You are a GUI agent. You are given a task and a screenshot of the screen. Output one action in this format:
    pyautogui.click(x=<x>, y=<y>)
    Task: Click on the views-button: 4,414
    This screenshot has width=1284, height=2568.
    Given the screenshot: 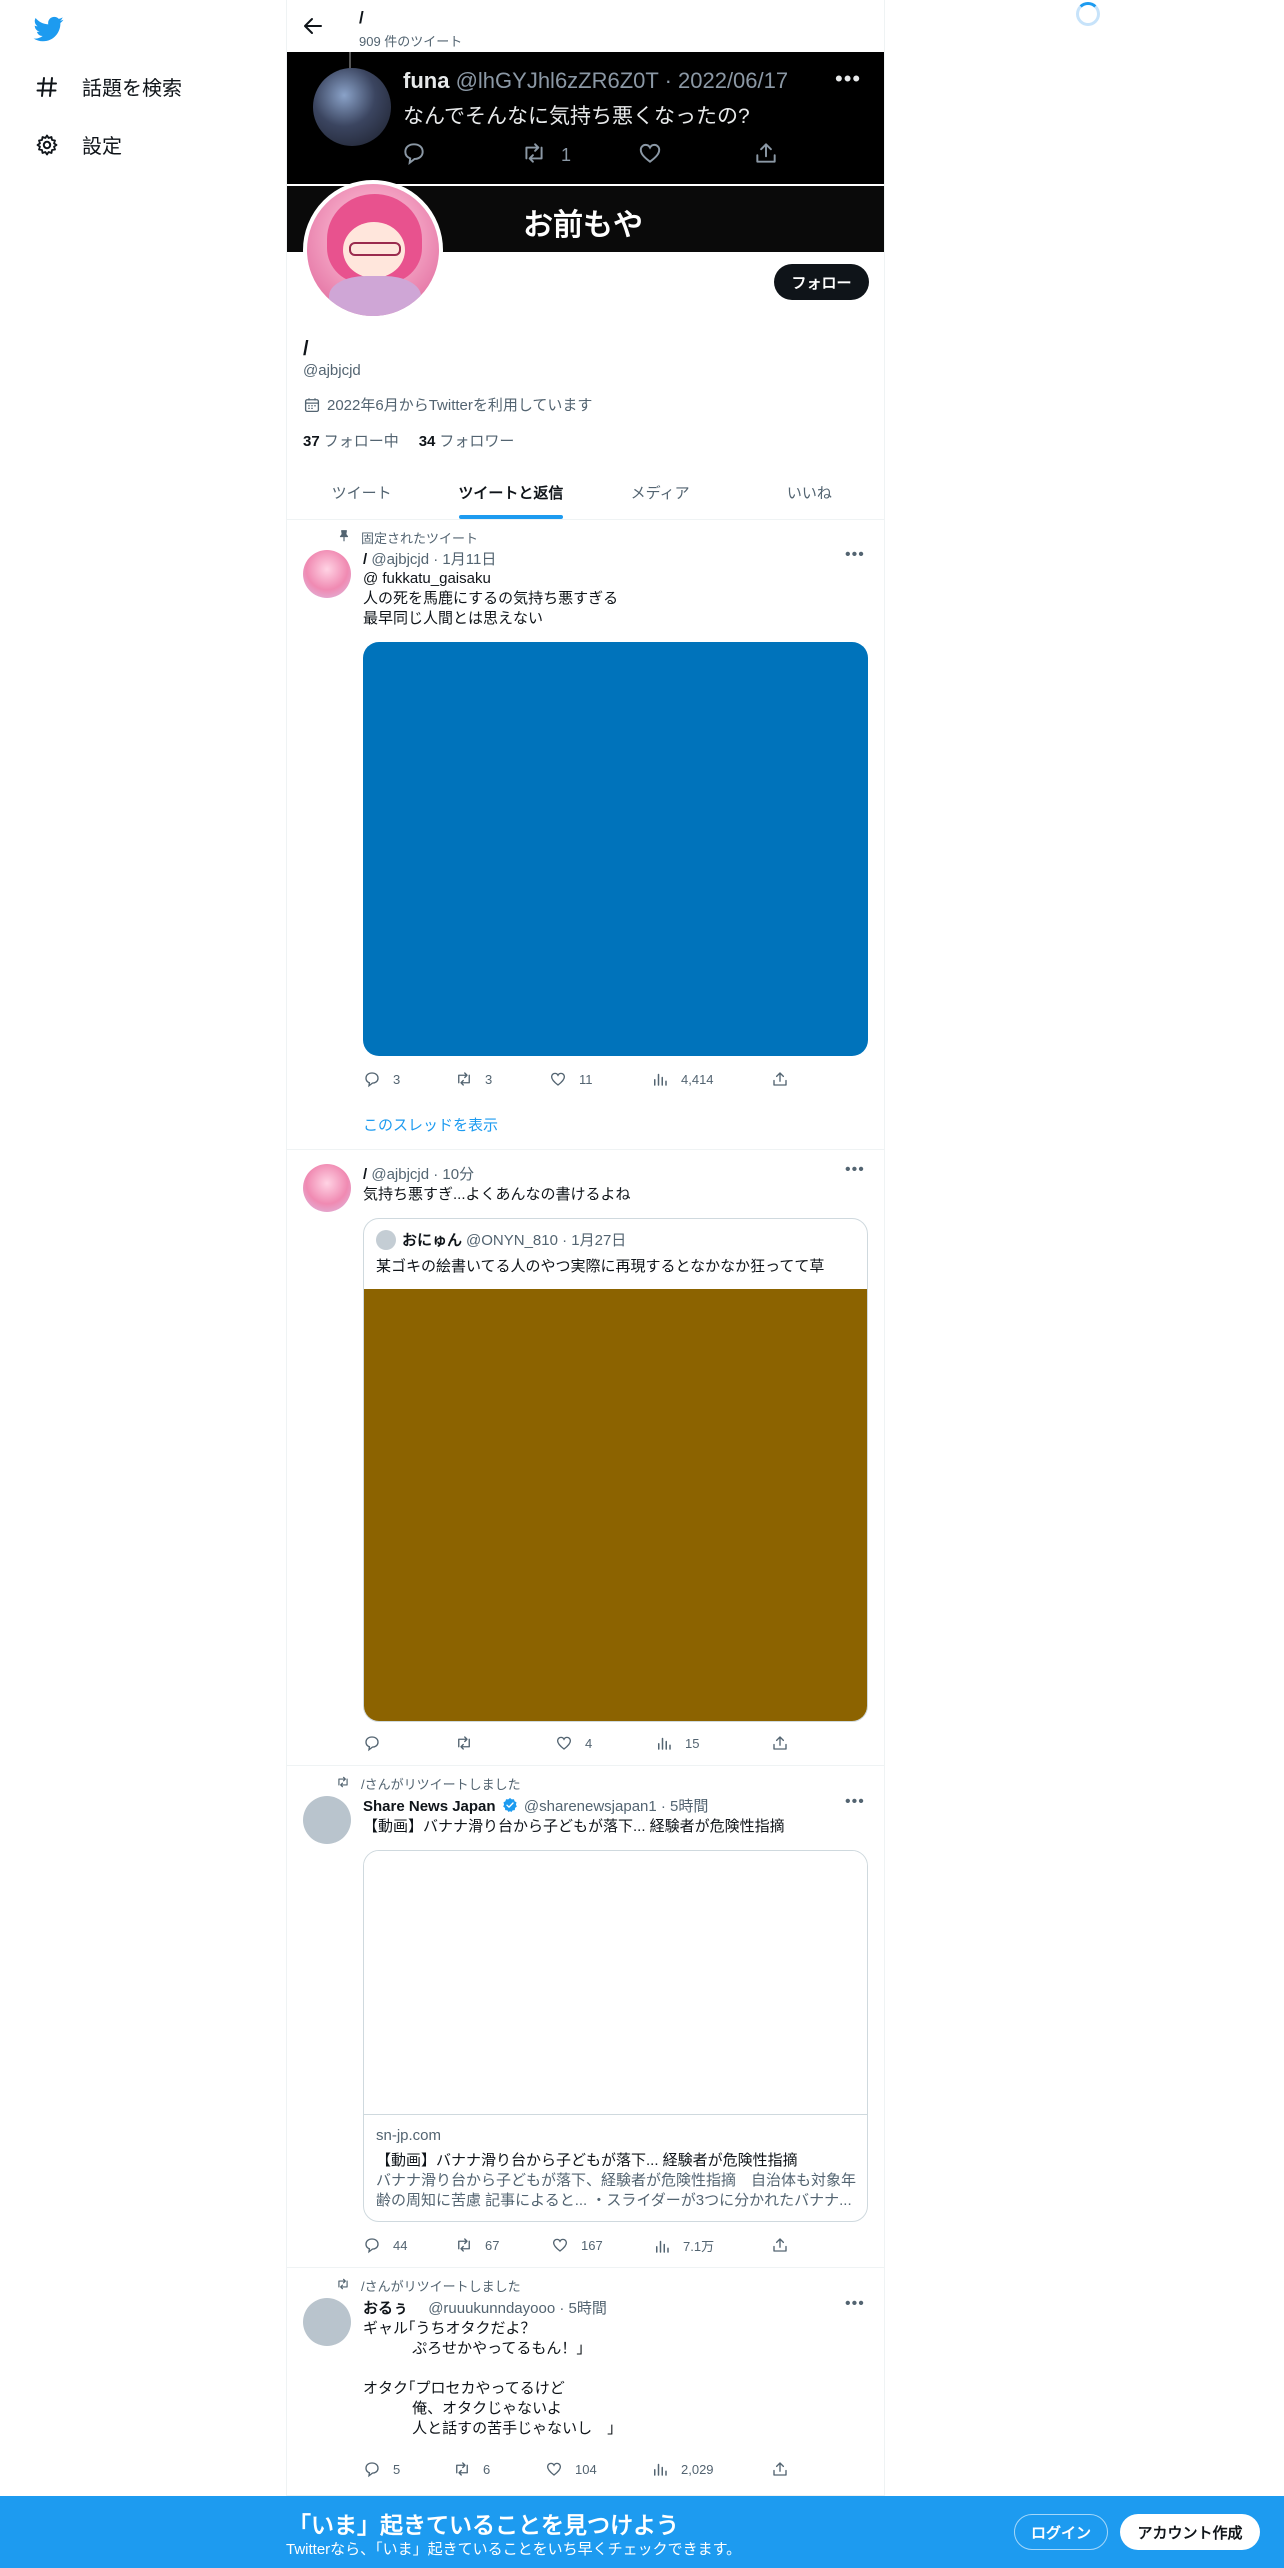 What is the action you would take?
    pyautogui.click(x=682, y=1079)
    